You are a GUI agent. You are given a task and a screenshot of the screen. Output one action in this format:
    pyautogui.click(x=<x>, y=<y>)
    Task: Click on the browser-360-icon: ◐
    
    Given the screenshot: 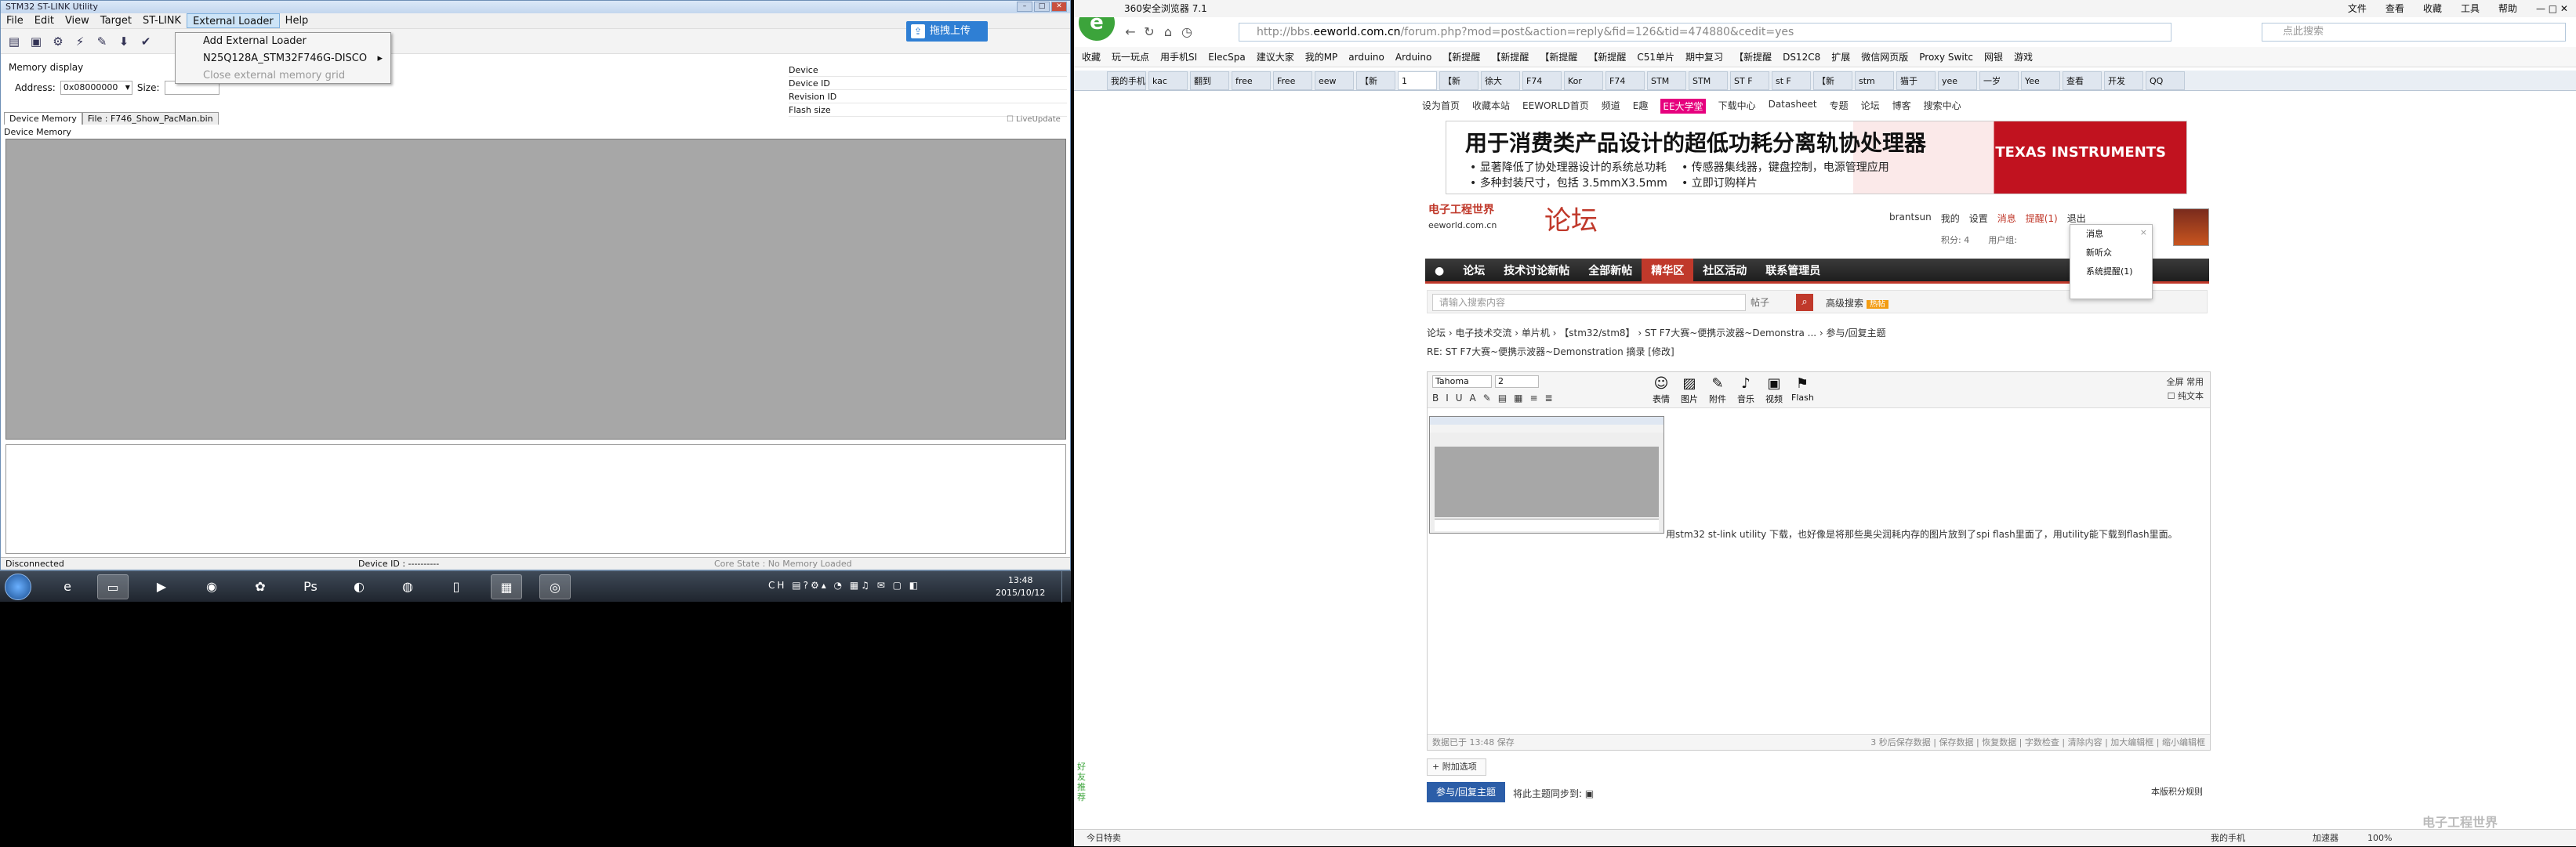 What is the action you would take?
    pyautogui.click(x=359, y=587)
    